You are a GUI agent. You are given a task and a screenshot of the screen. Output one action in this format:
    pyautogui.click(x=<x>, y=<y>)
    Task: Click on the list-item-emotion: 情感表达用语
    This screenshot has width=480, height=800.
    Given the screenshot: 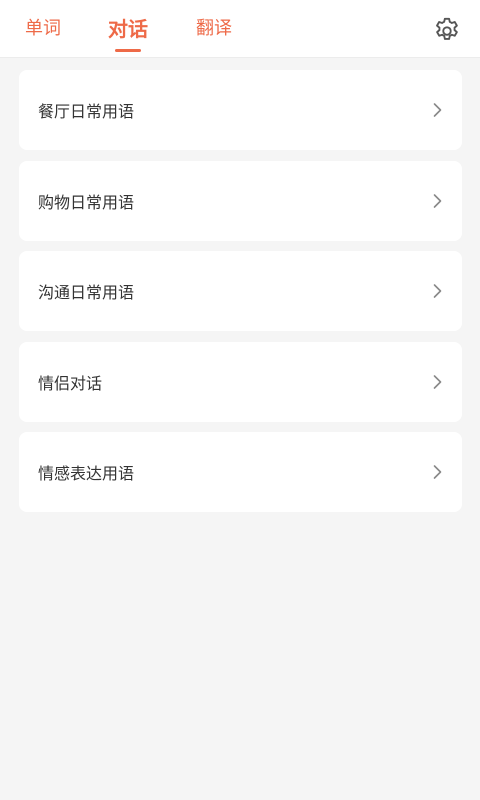 What is the action you would take?
    pyautogui.click(x=240, y=472)
    